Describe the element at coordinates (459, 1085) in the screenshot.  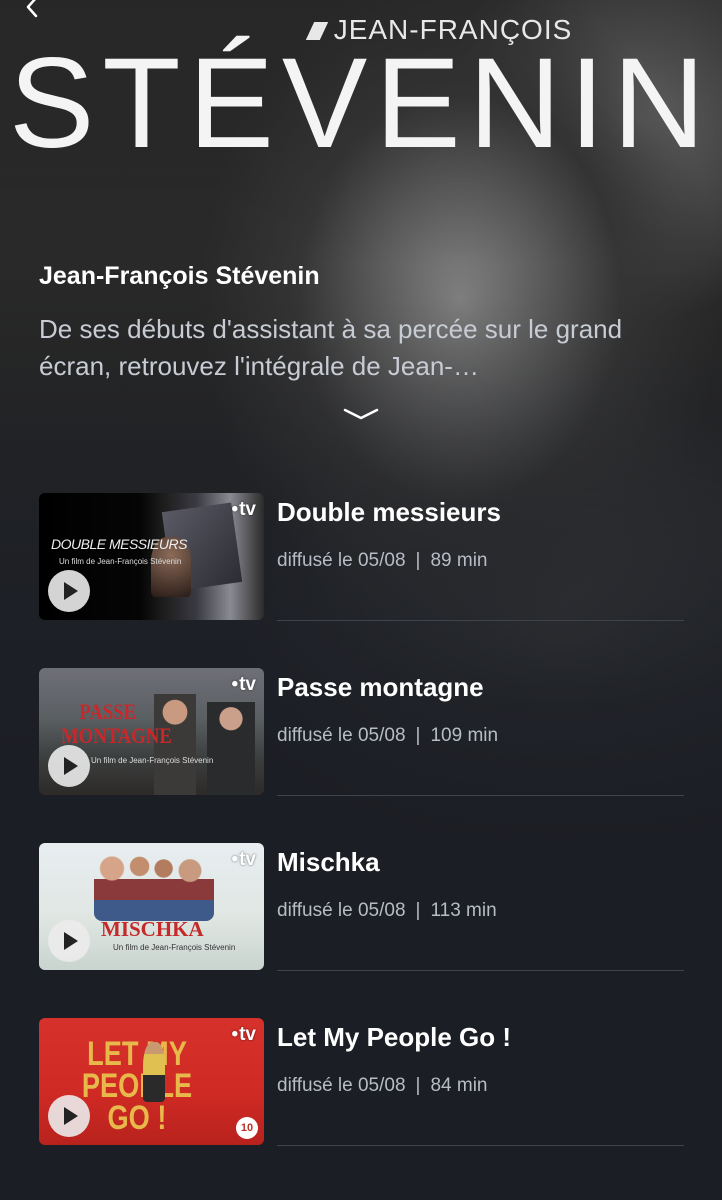
I see `video-duration: 84 min` at that location.